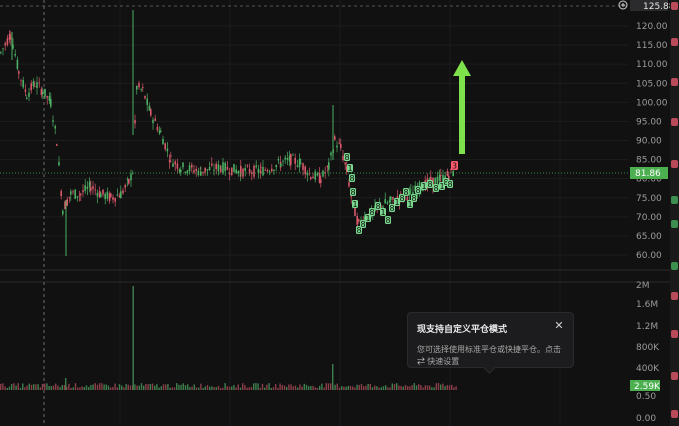 The image size is (679, 426). What do you see at coordinates (648, 348) in the screenshot?
I see `volume-tick-label: 800K` at bounding box center [648, 348].